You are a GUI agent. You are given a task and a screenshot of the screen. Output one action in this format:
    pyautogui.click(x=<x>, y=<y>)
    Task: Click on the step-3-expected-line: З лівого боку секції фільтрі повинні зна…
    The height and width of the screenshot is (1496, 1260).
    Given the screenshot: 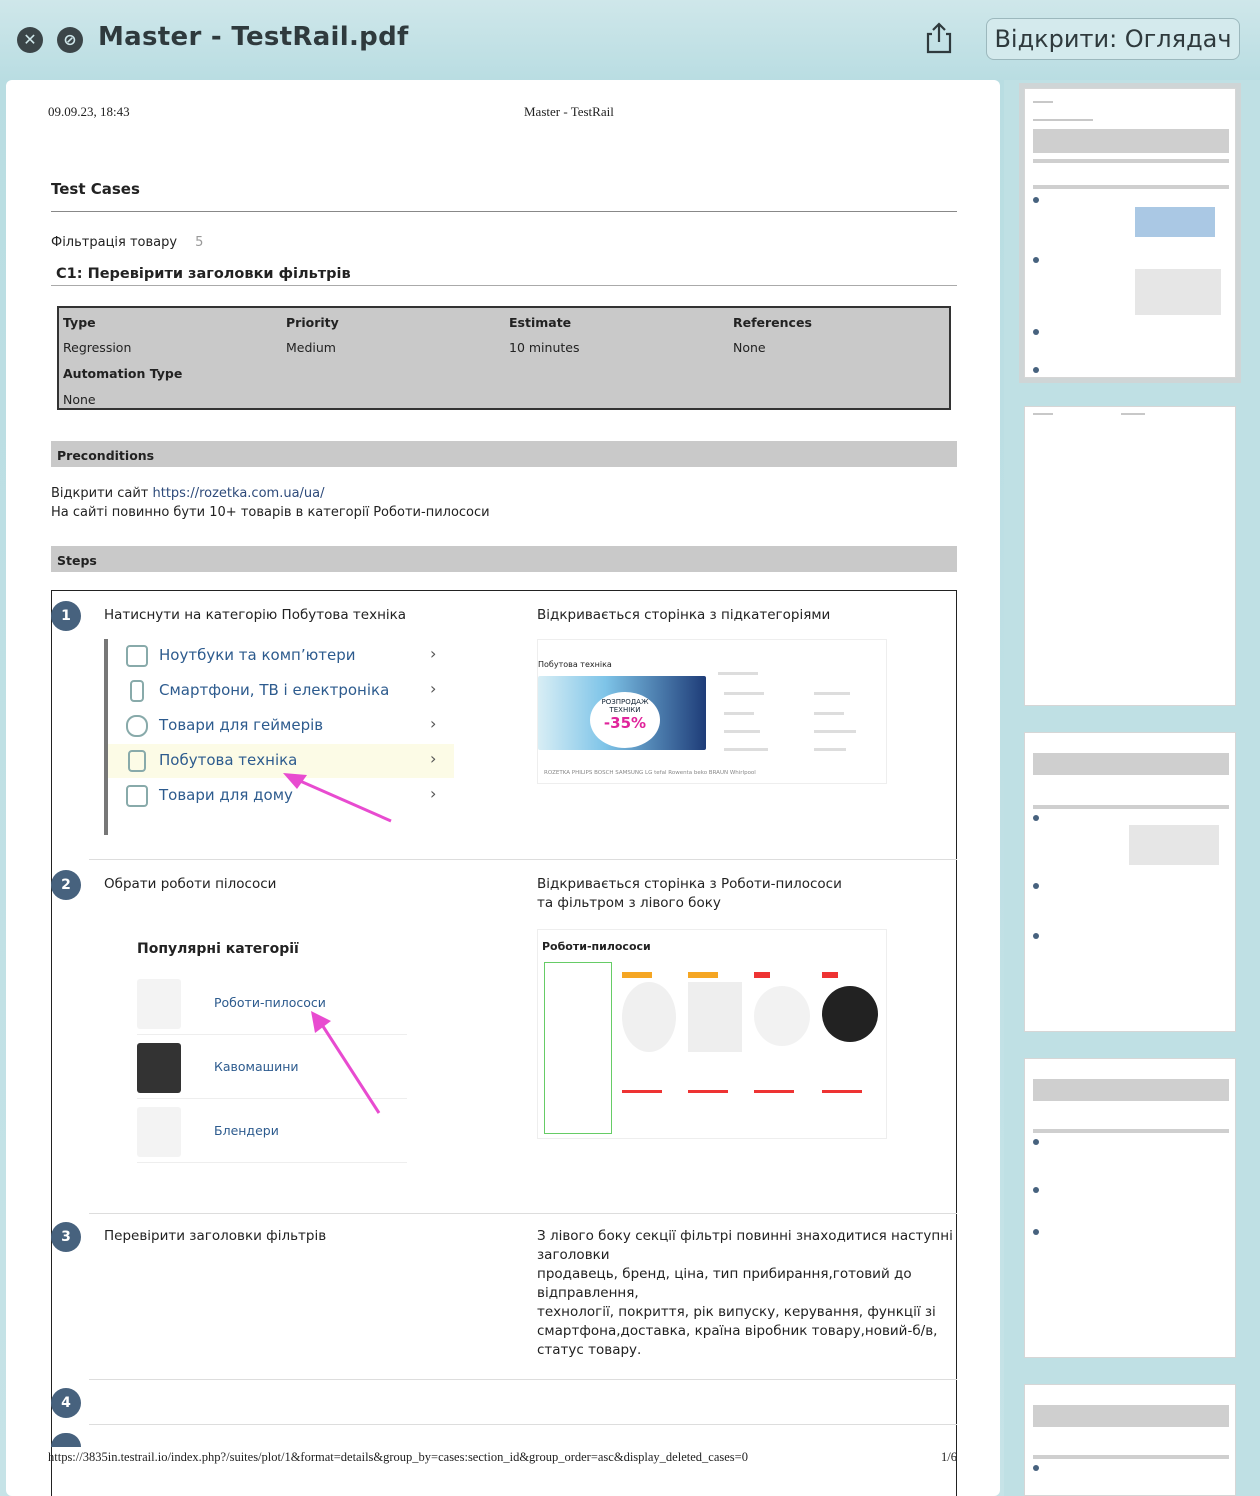 What is the action you would take?
    pyautogui.click(x=745, y=1236)
    